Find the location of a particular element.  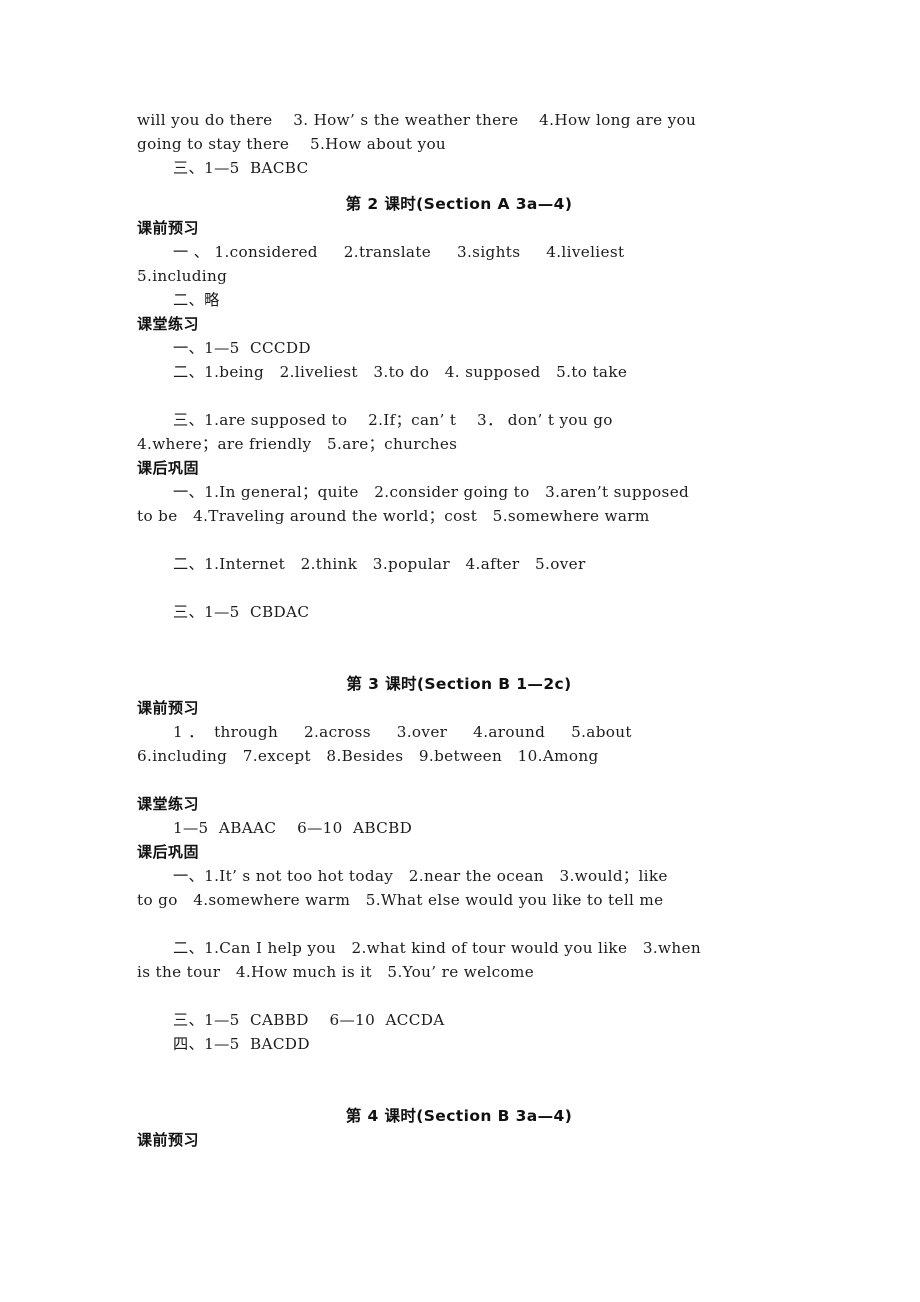

lesson-3-homework-label: 课后巩固 is located at coordinates (168, 852).